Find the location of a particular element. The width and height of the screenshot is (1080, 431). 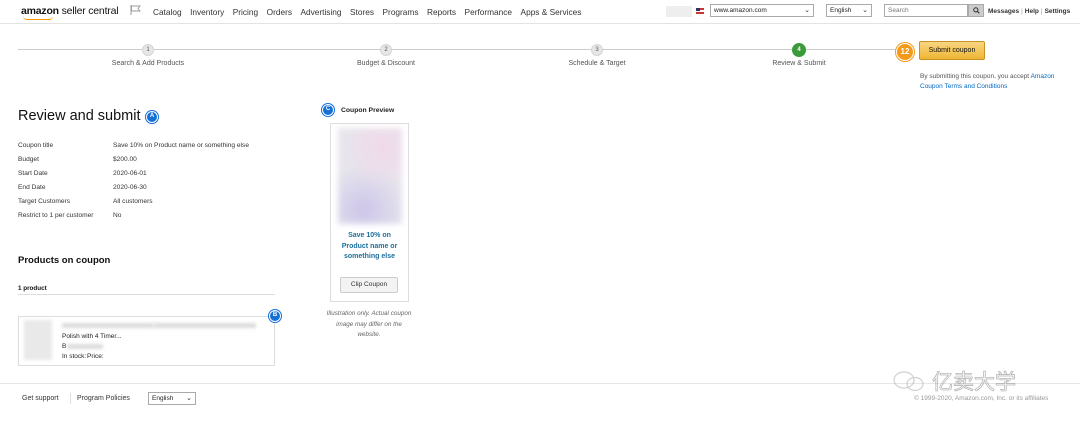

detail-value-target-customers: All customers is located at coordinates (133, 201).